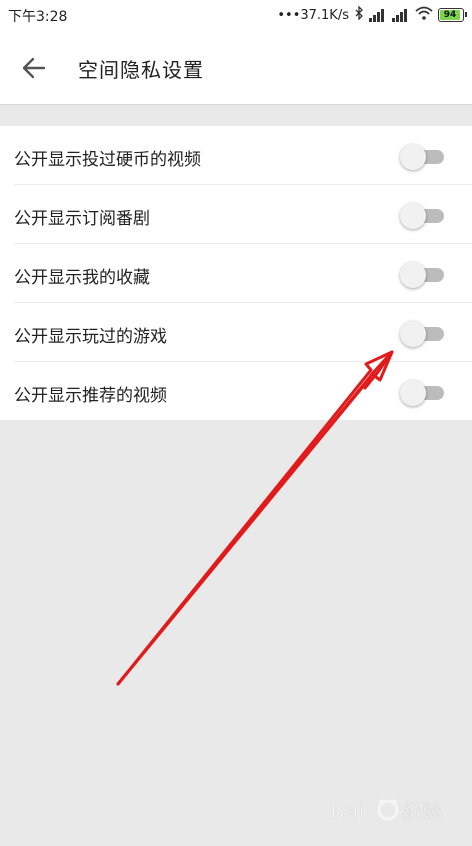 This screenshot has width=472, height=846. Describe the element at coordinates (422, 811) in the screenshot. I see `svg-text: 经验` at that location.